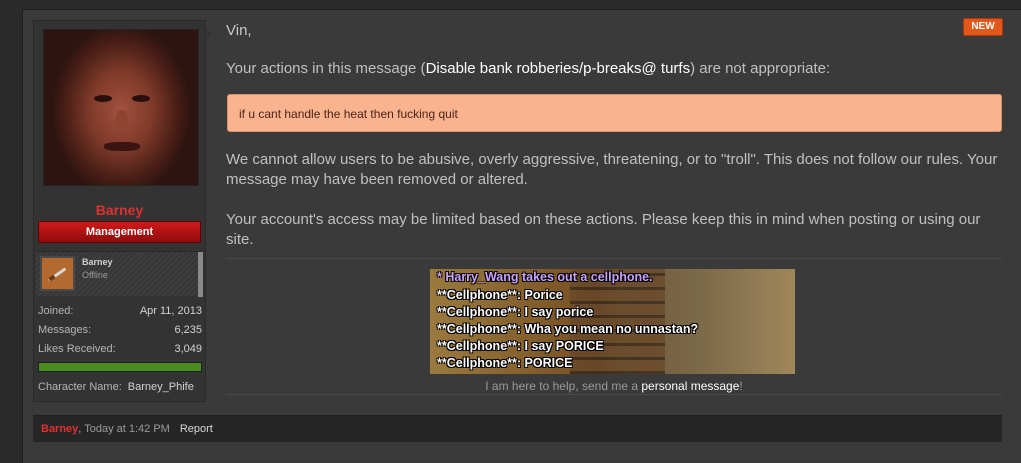 Image resolution: width=1021 pixels, height=463 pixels. Describe the element at coordinates (568, 329) in the screenshot. I see `sig-line: **Cellphone**: Wha you mean no unnastan?` at that location.